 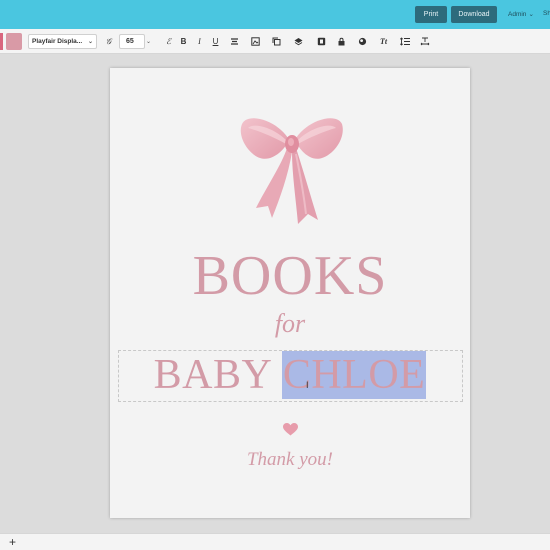 I want to click on image-icon, so click(x=255, y=41).